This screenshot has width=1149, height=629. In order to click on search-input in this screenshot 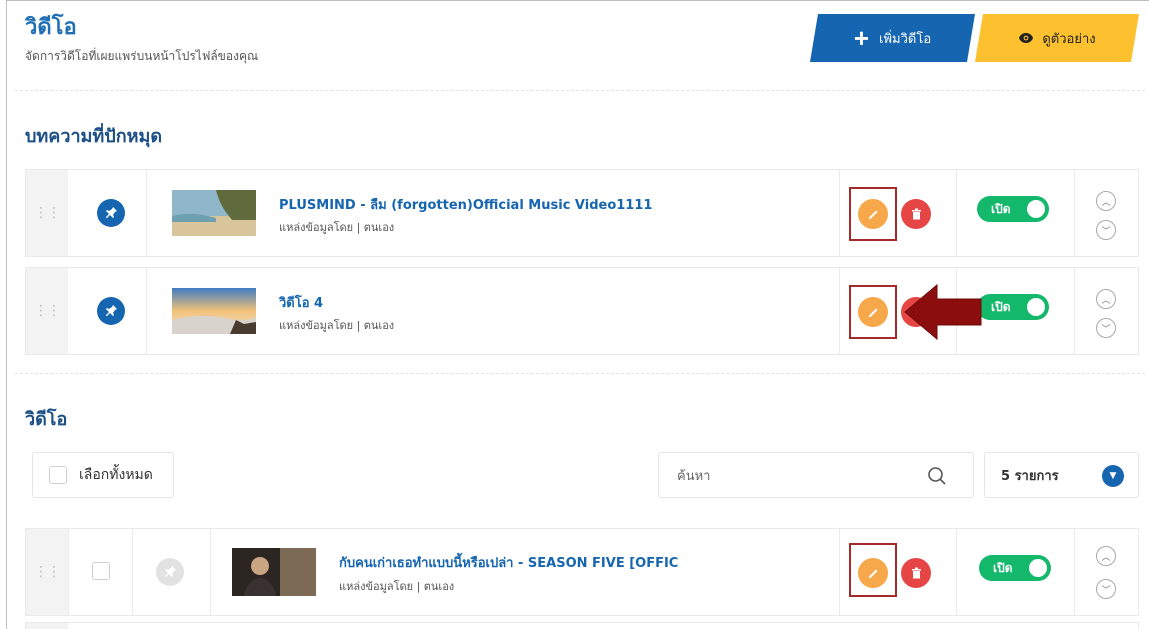, I will do `click(797, 476)`.